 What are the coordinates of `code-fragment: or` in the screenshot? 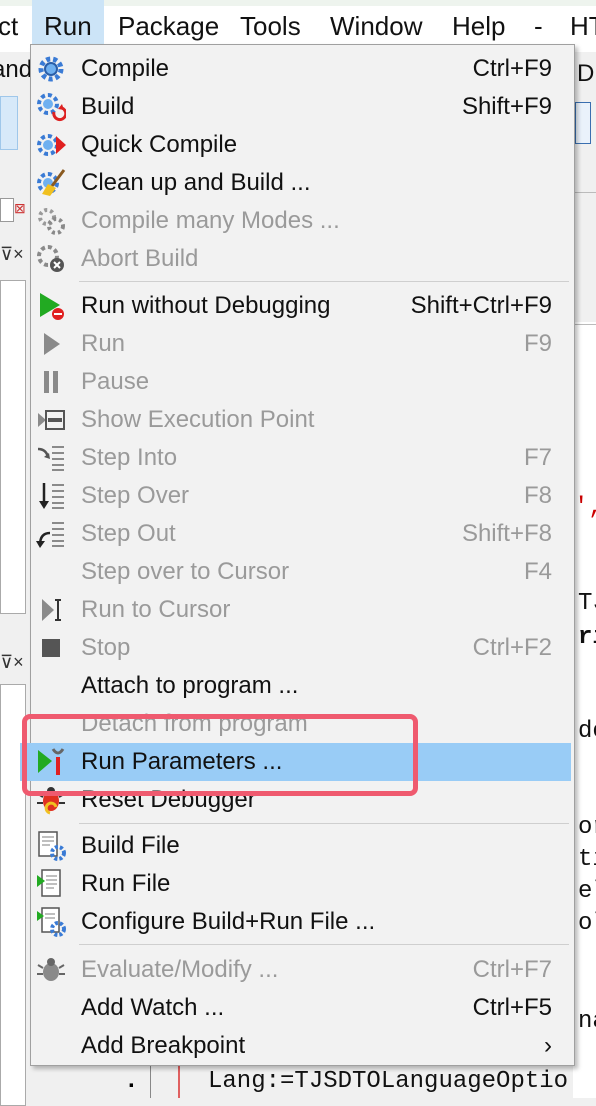 It's located at (587, 827).